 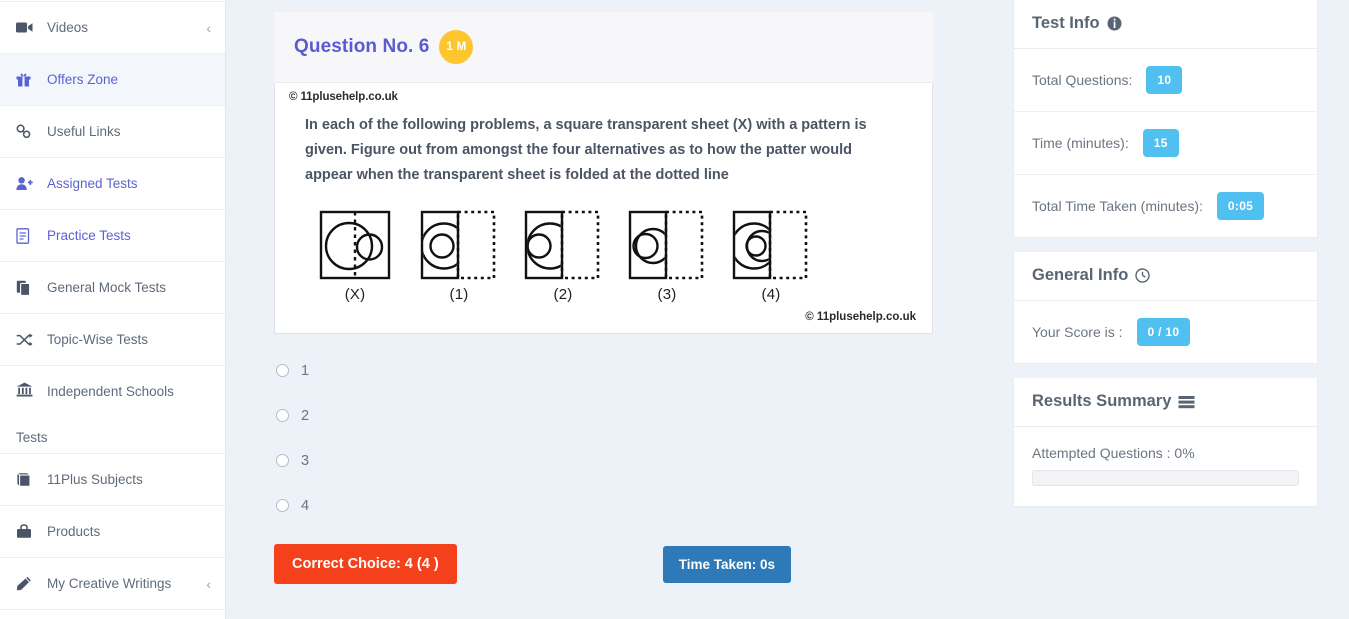 What do you see at coordinates (562, 245) in the screenshot?
I see `figure-option-2-svg` at bounding box center [562, 245].